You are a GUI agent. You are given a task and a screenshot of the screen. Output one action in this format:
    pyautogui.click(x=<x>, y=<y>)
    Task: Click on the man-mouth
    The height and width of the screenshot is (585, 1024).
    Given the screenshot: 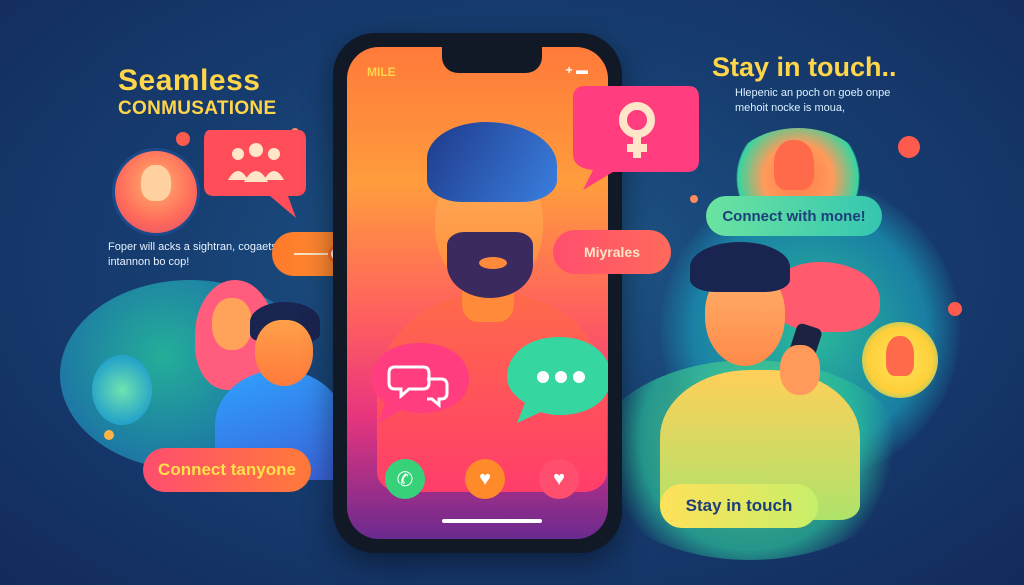 What is the action you would take?
    pyautogui.click(x=493, y=263)
    